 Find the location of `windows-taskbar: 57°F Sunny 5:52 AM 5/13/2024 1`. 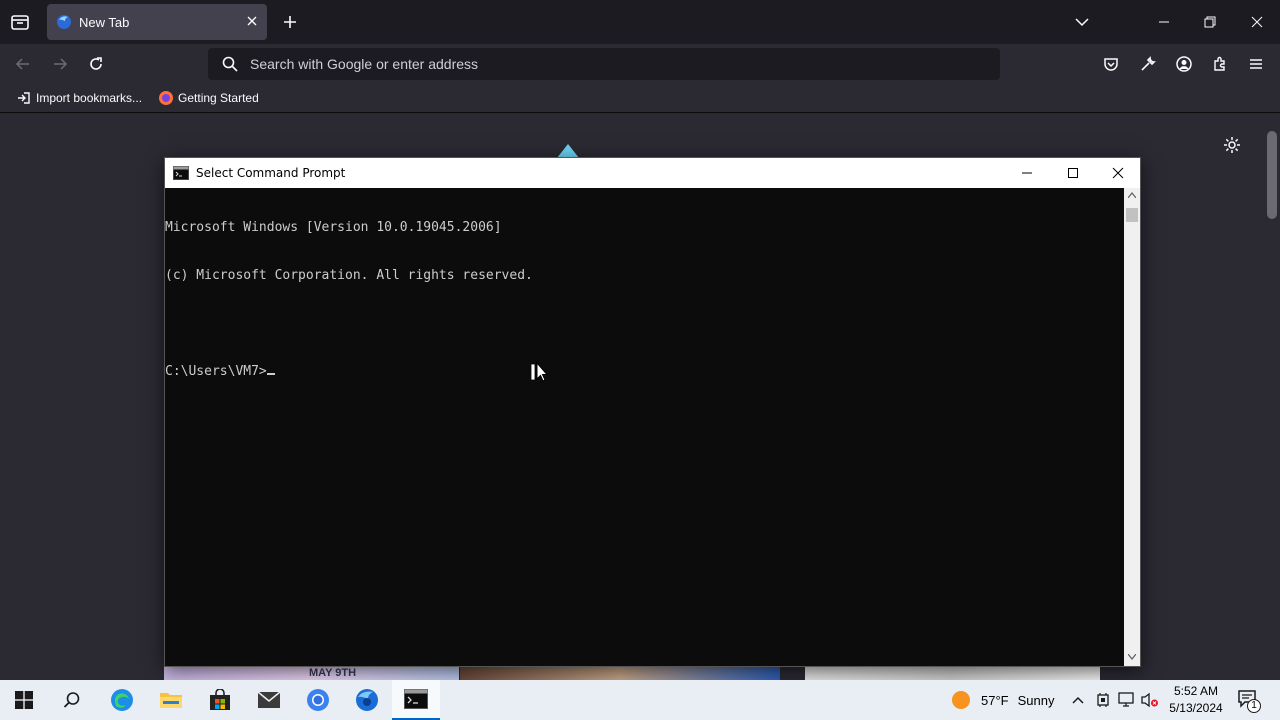

windows-taskbar: 57°F Sunny 5:52 AM 5/13/2024 1 is located at coordinates (640, 700).